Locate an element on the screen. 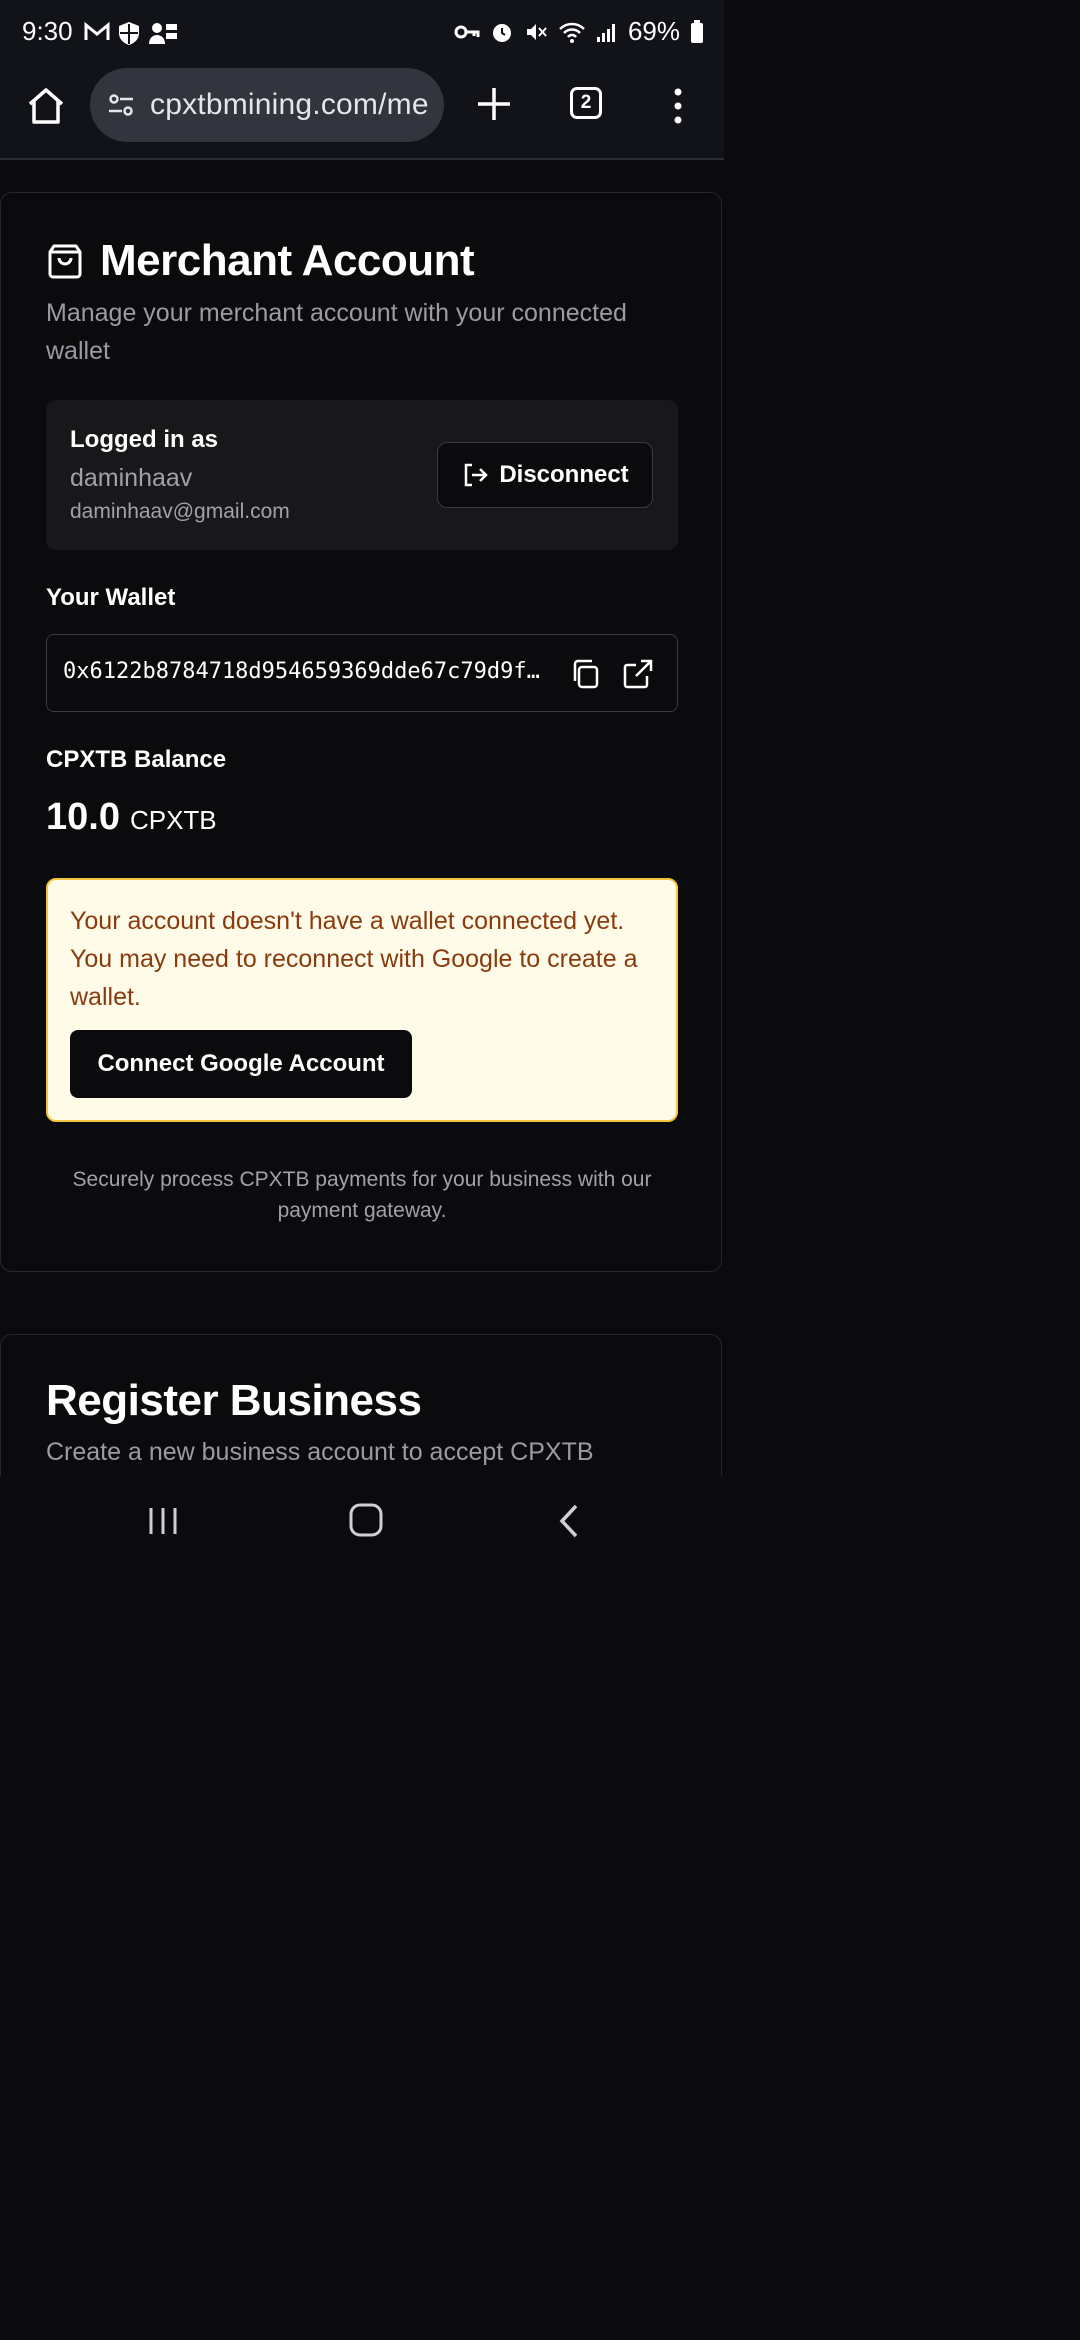 The image size is (1080, 2340). disconnect-button: Disconnect is located at coordinates (545, 475).